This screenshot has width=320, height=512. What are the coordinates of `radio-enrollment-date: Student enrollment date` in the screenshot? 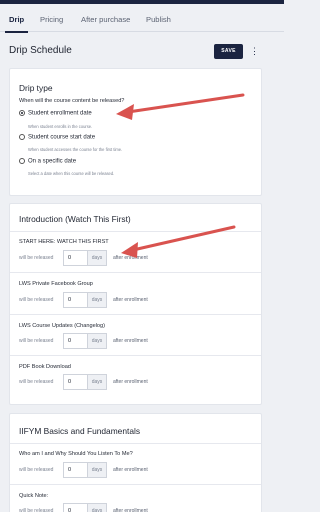 It's located at (55, 113).